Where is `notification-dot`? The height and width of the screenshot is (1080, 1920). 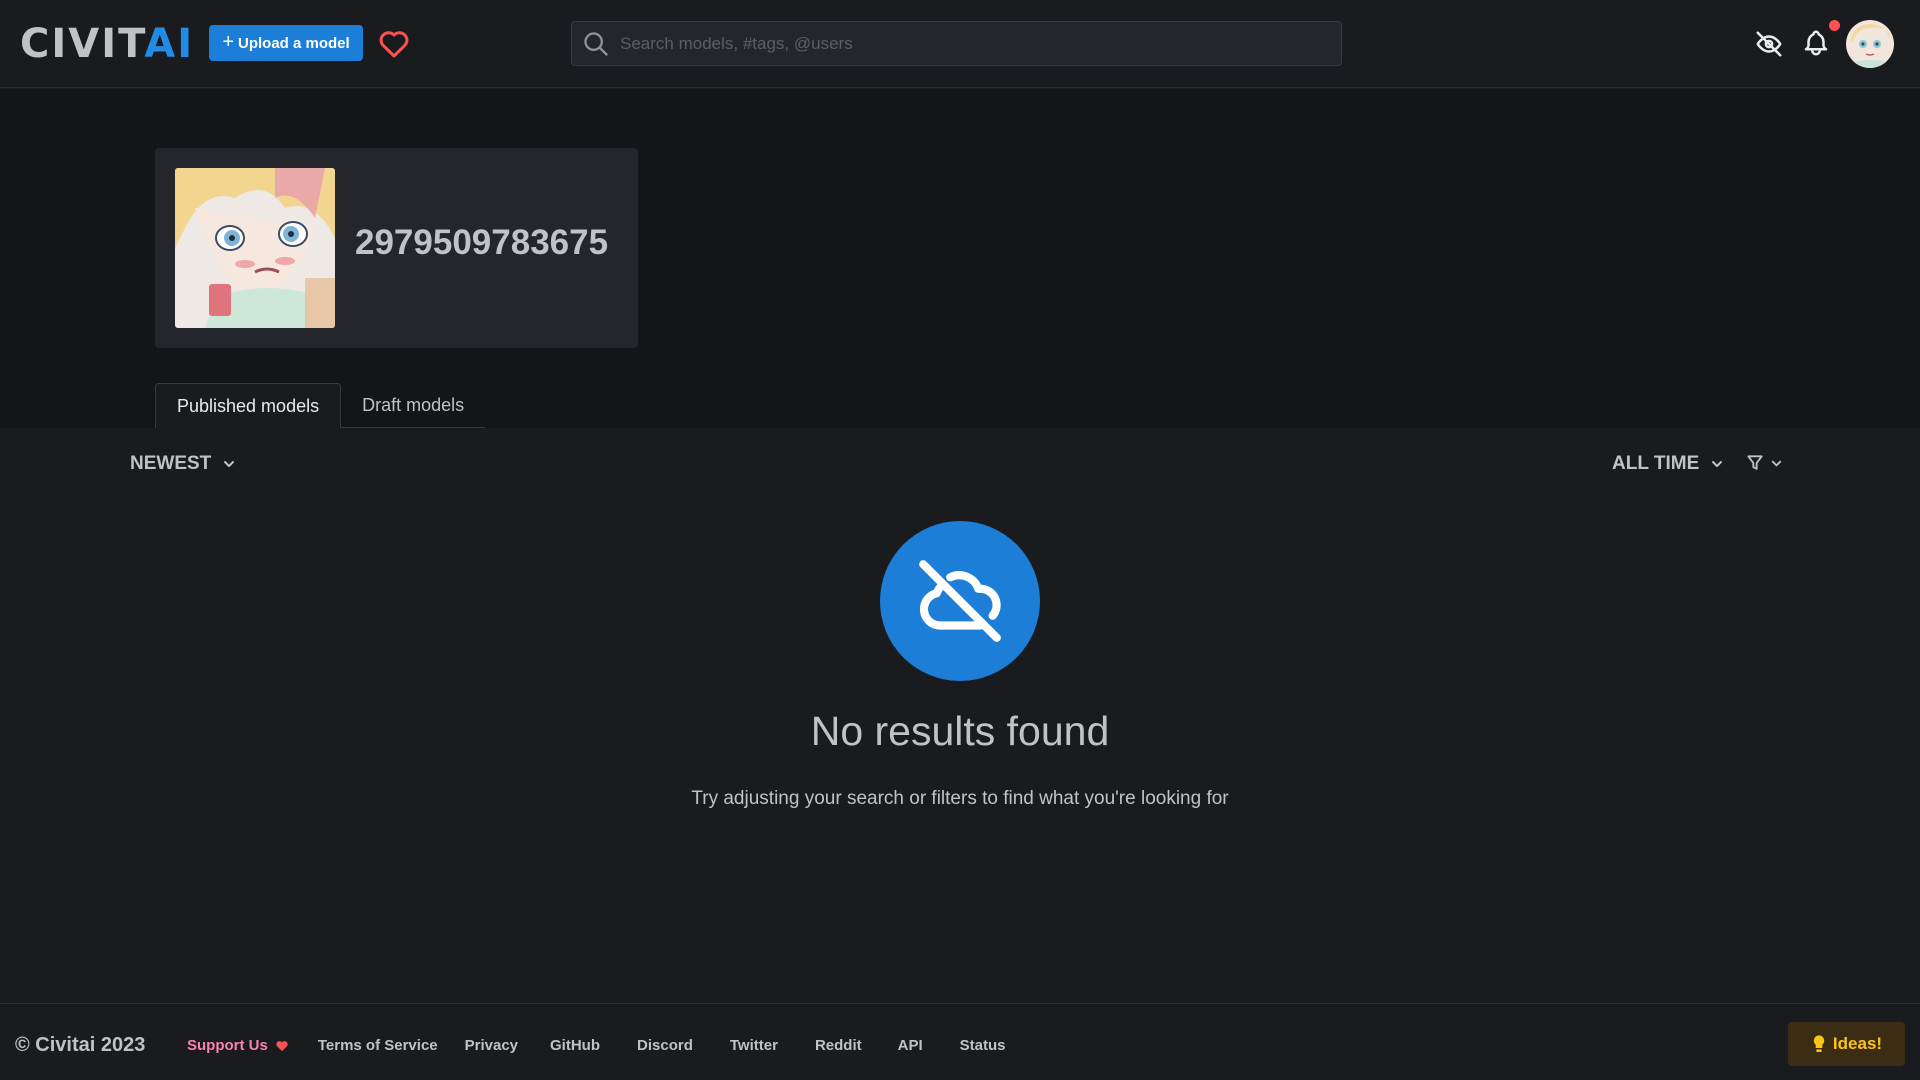
notification-dot is located at coordinates (1834, 25).